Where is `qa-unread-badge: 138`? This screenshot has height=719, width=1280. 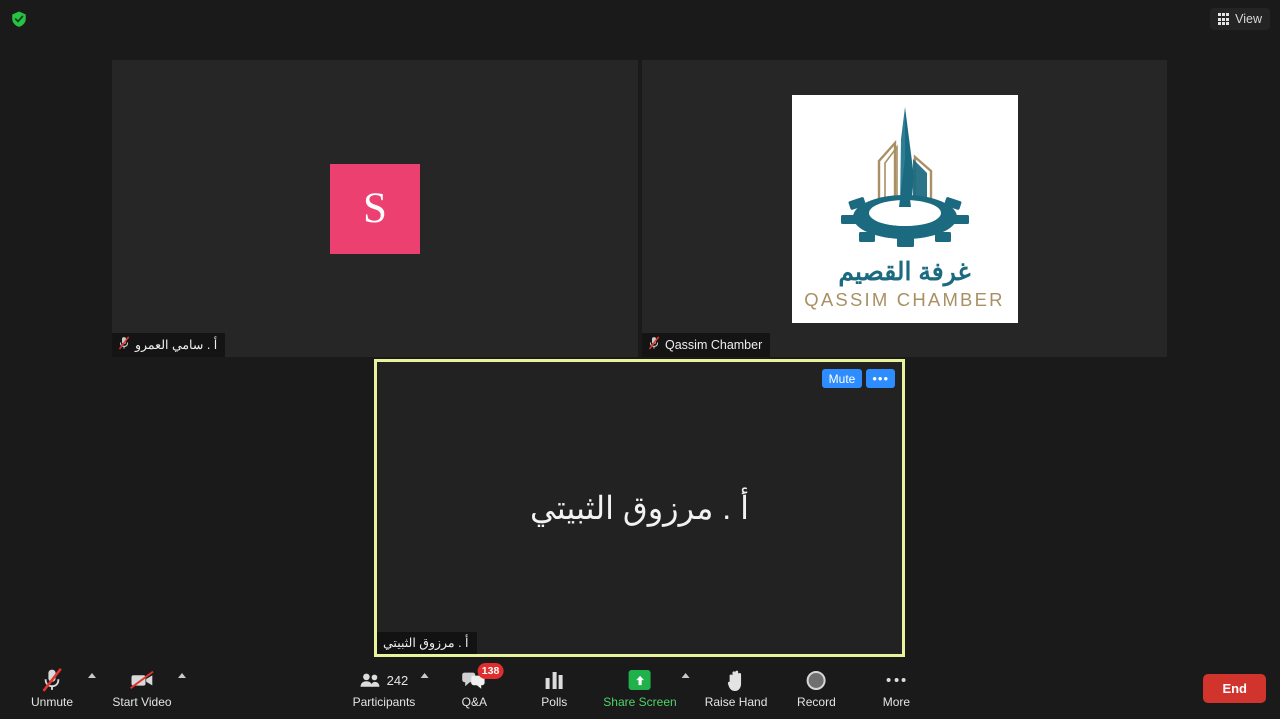 qa-unread-badge: 138 is located at coordinates (490, 671).